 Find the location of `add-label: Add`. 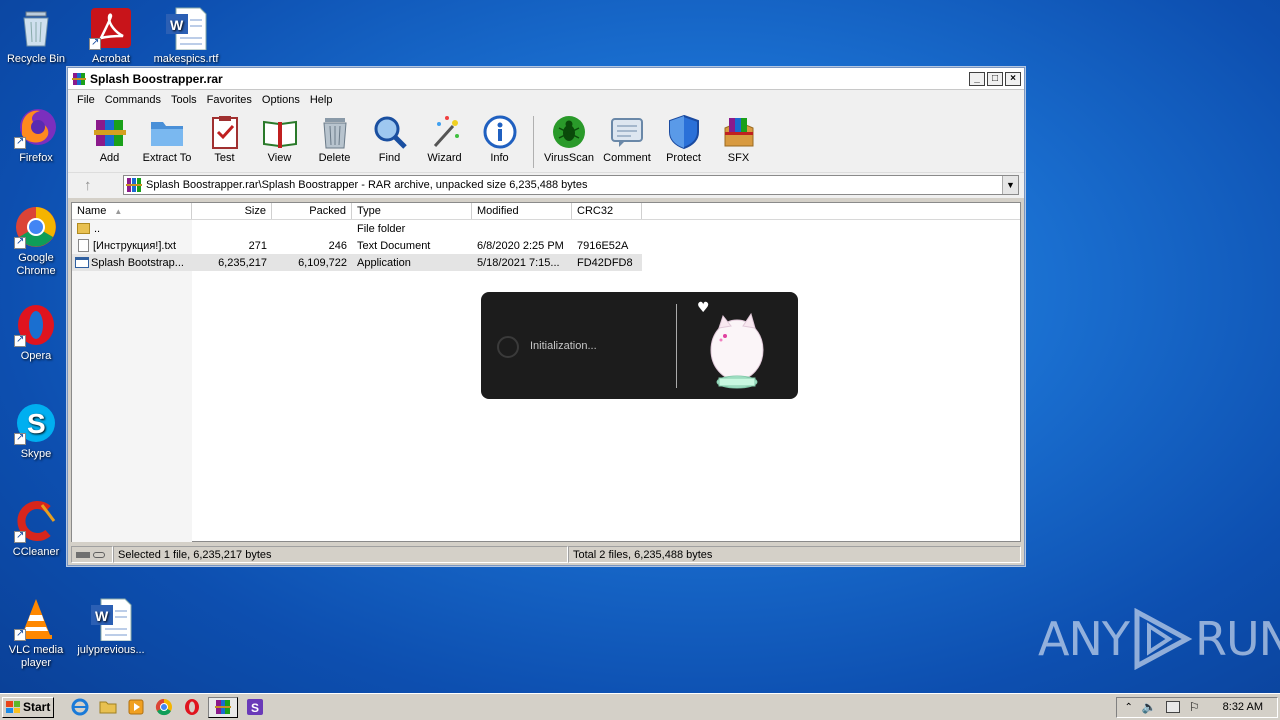

add-label: Add is located at coordinates (109, 158).